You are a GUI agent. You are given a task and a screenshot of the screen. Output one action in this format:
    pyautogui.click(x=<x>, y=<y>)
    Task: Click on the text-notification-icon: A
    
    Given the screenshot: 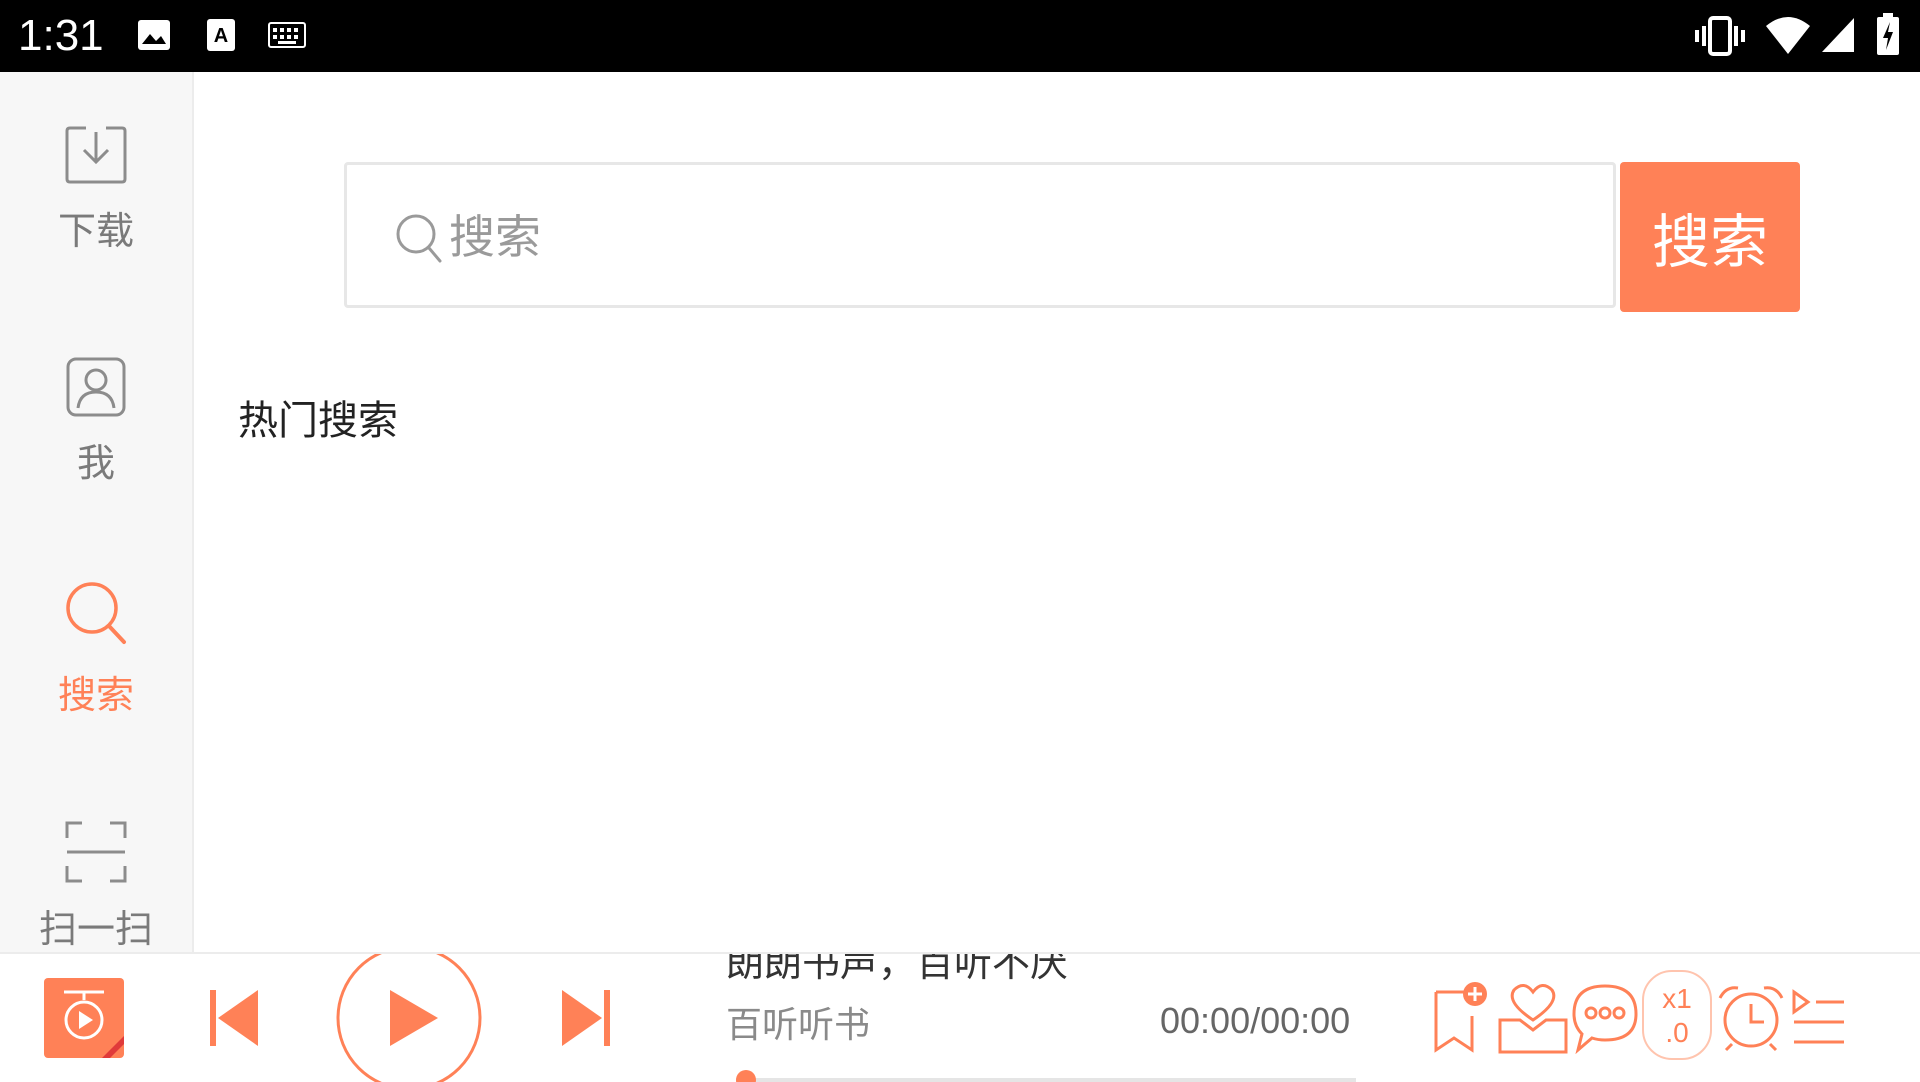 What is the action you would take?
    pyautogui.click(x=221, y=35)
    